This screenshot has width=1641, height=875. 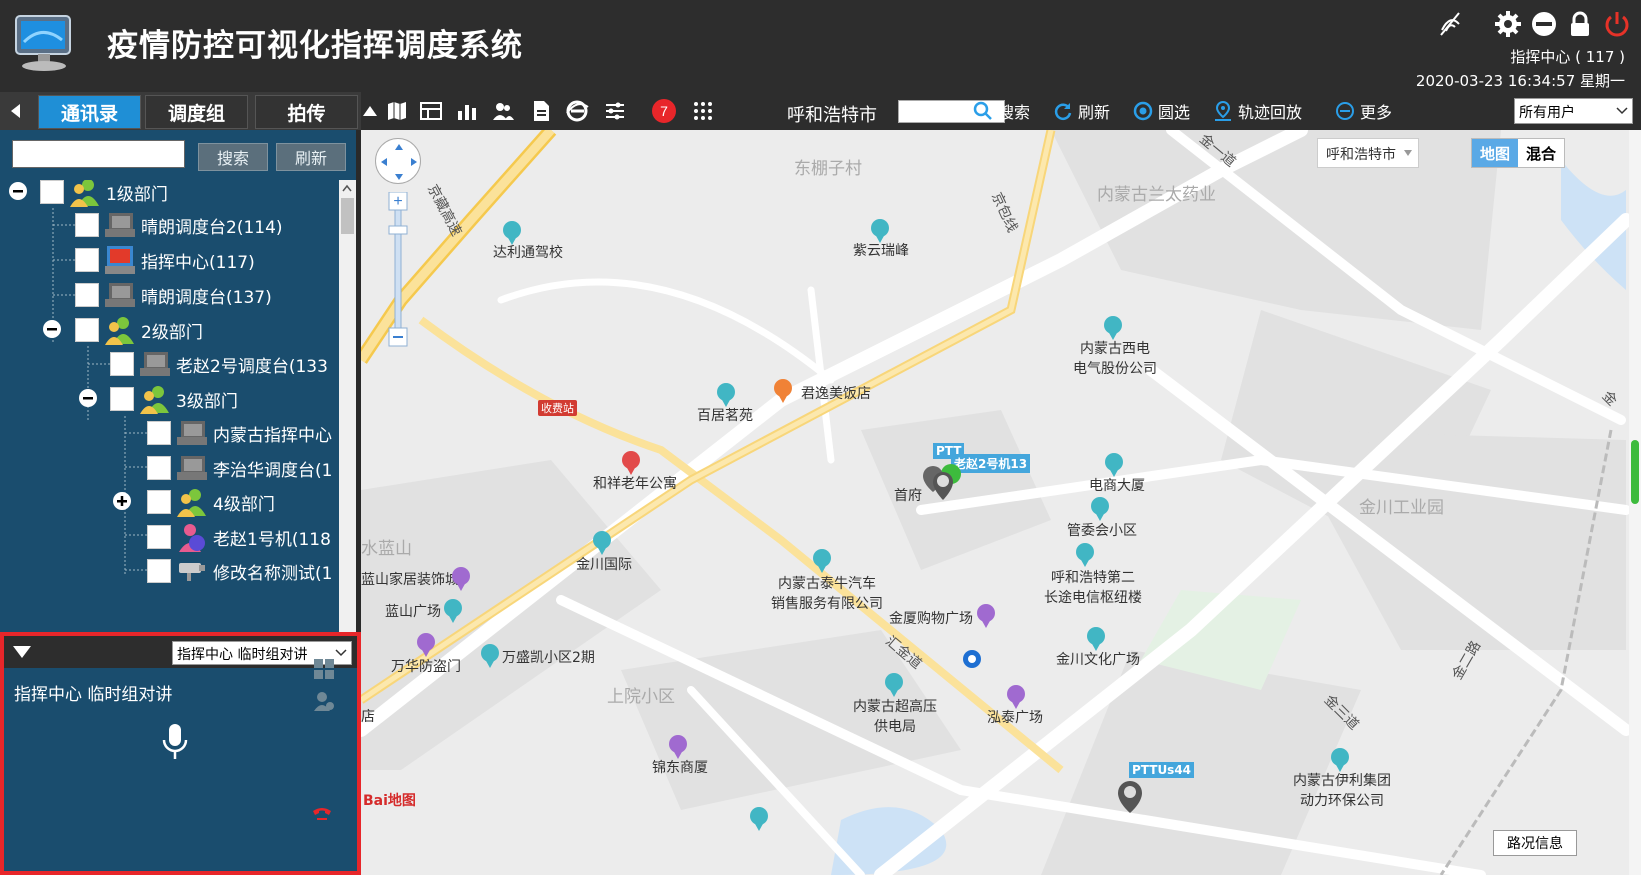 I want to click on vehicle-marker-cluster-icon, so click(x=943, y=484).